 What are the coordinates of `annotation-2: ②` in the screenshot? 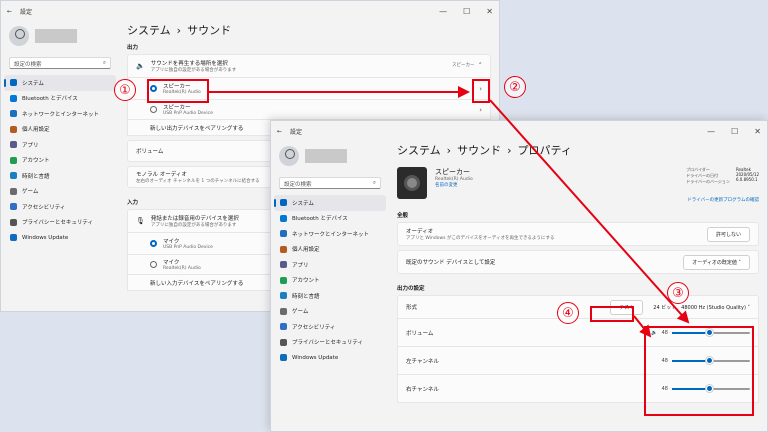 It's located at (515, 87).